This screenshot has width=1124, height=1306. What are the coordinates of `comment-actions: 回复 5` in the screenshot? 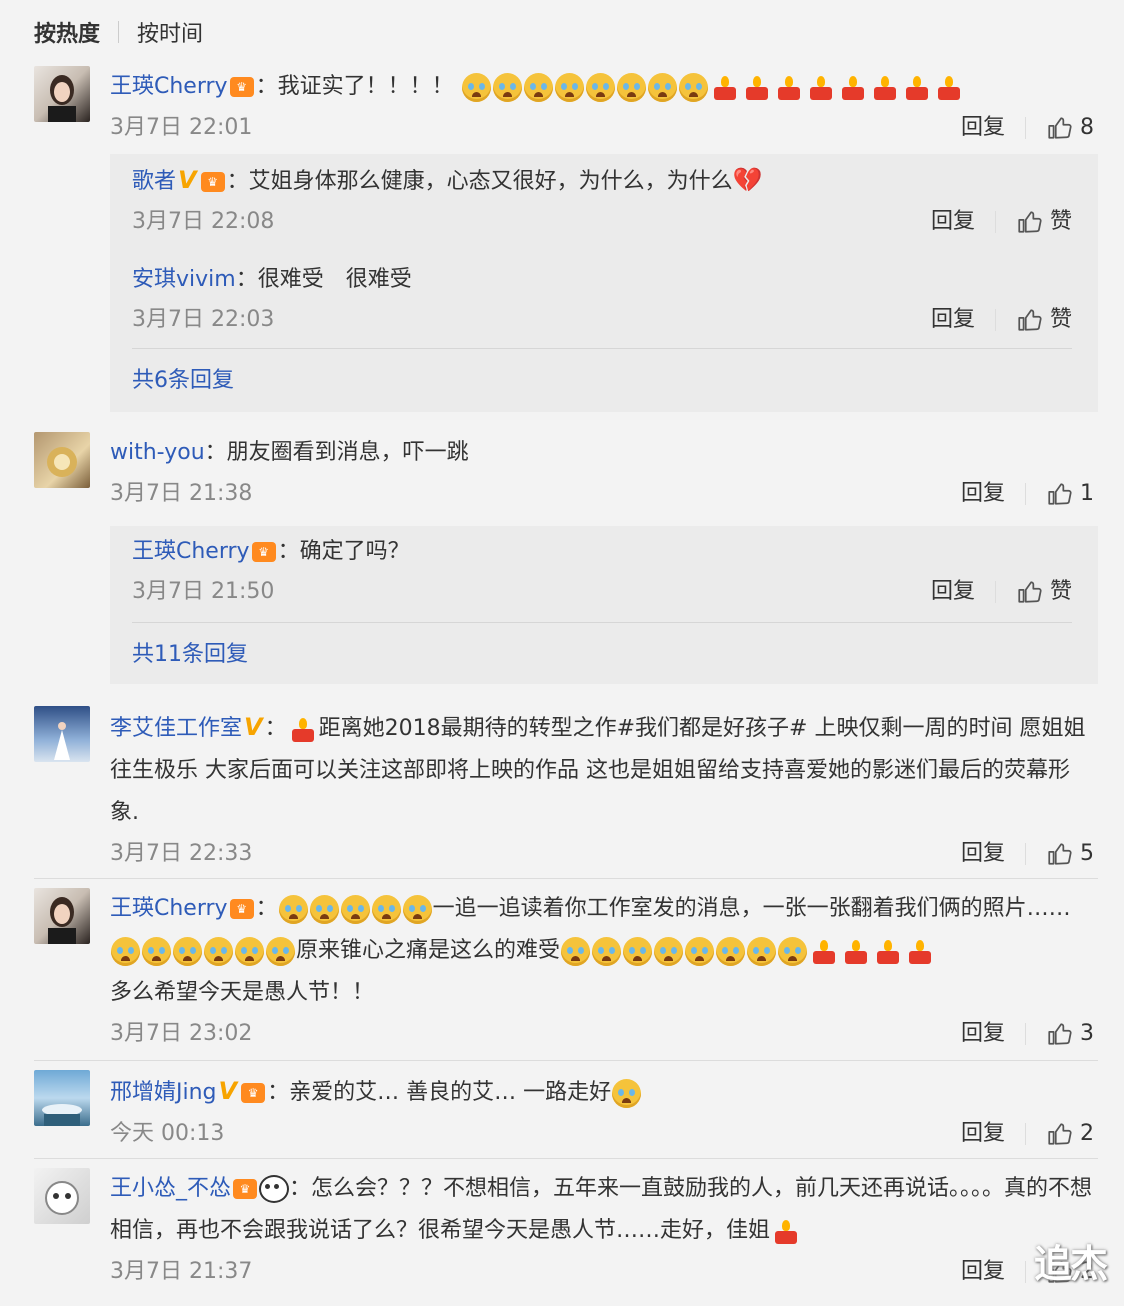 It's located at (1027, 854).